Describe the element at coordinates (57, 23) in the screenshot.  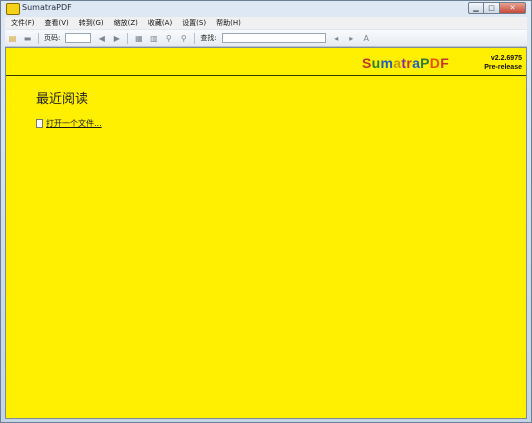
I see `menu-view: 查看(V)` at that location.